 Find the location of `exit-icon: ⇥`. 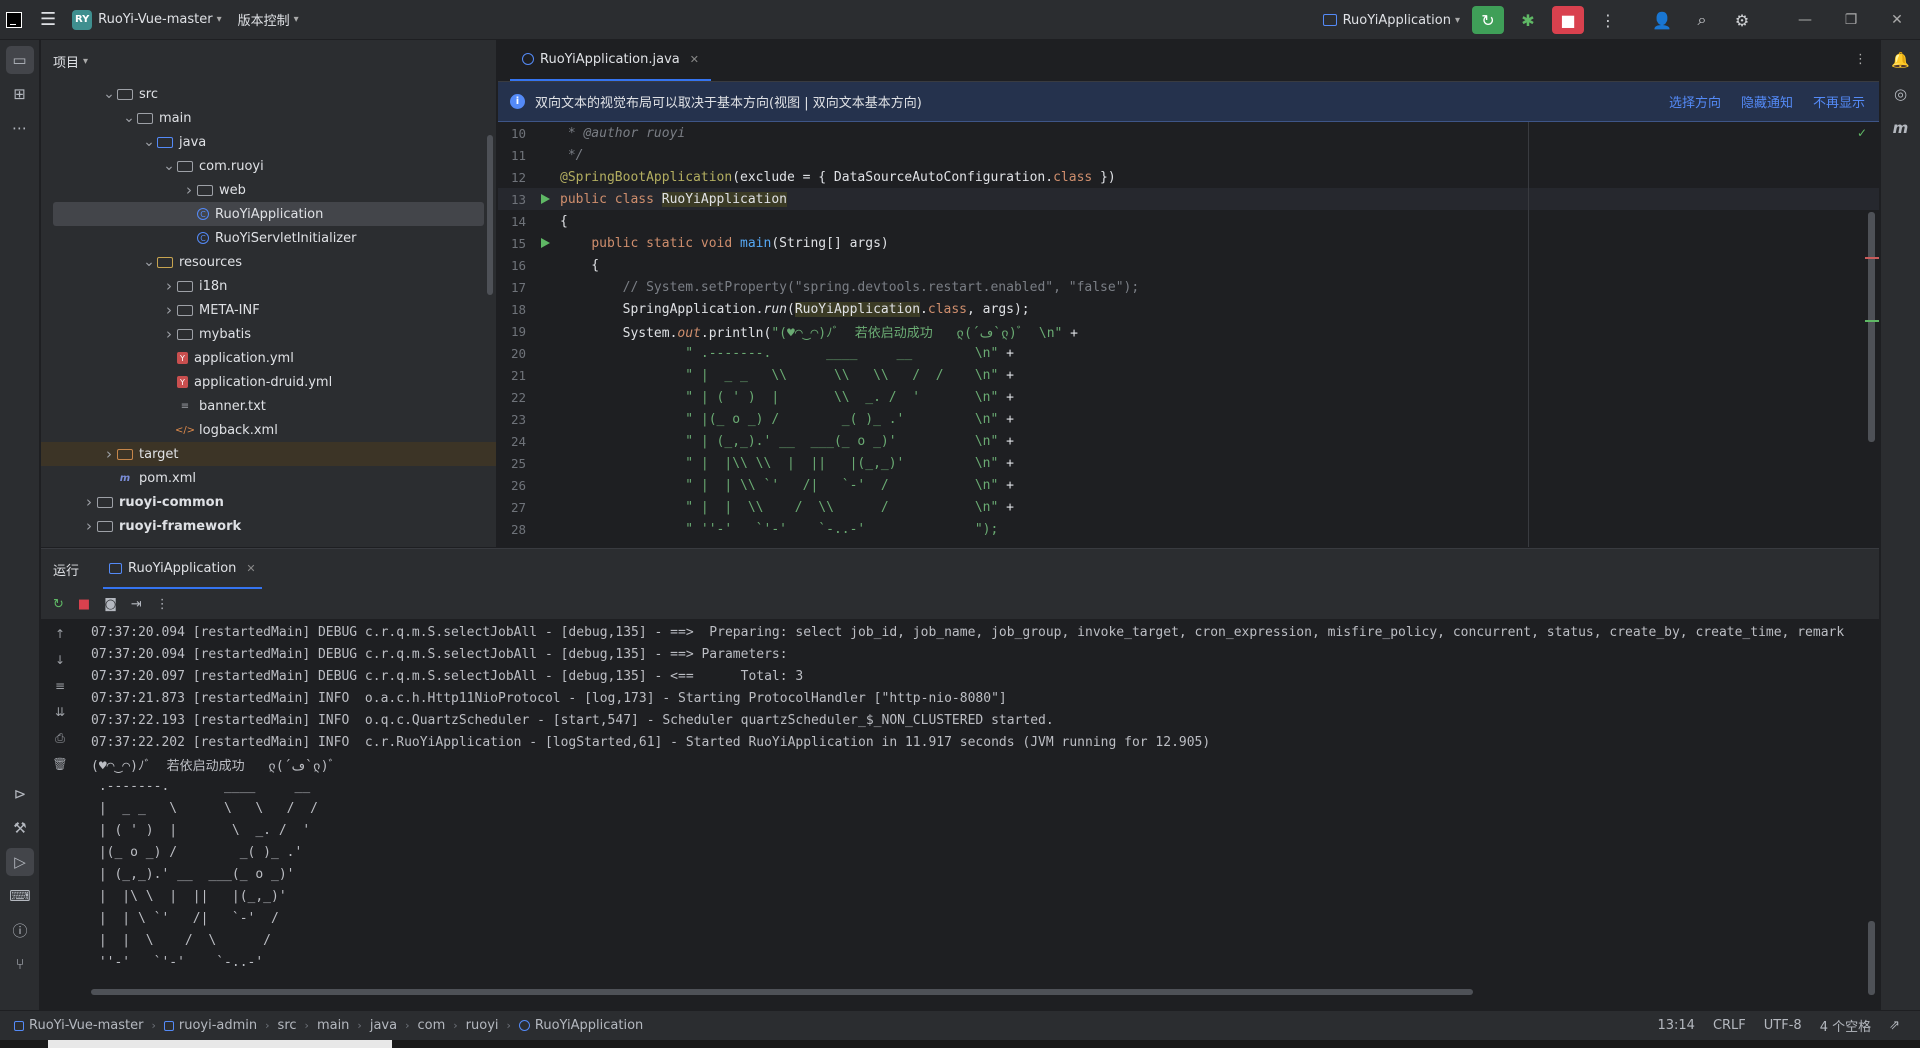

exit-icon: ⇥ is located at coordinates (136, 604).